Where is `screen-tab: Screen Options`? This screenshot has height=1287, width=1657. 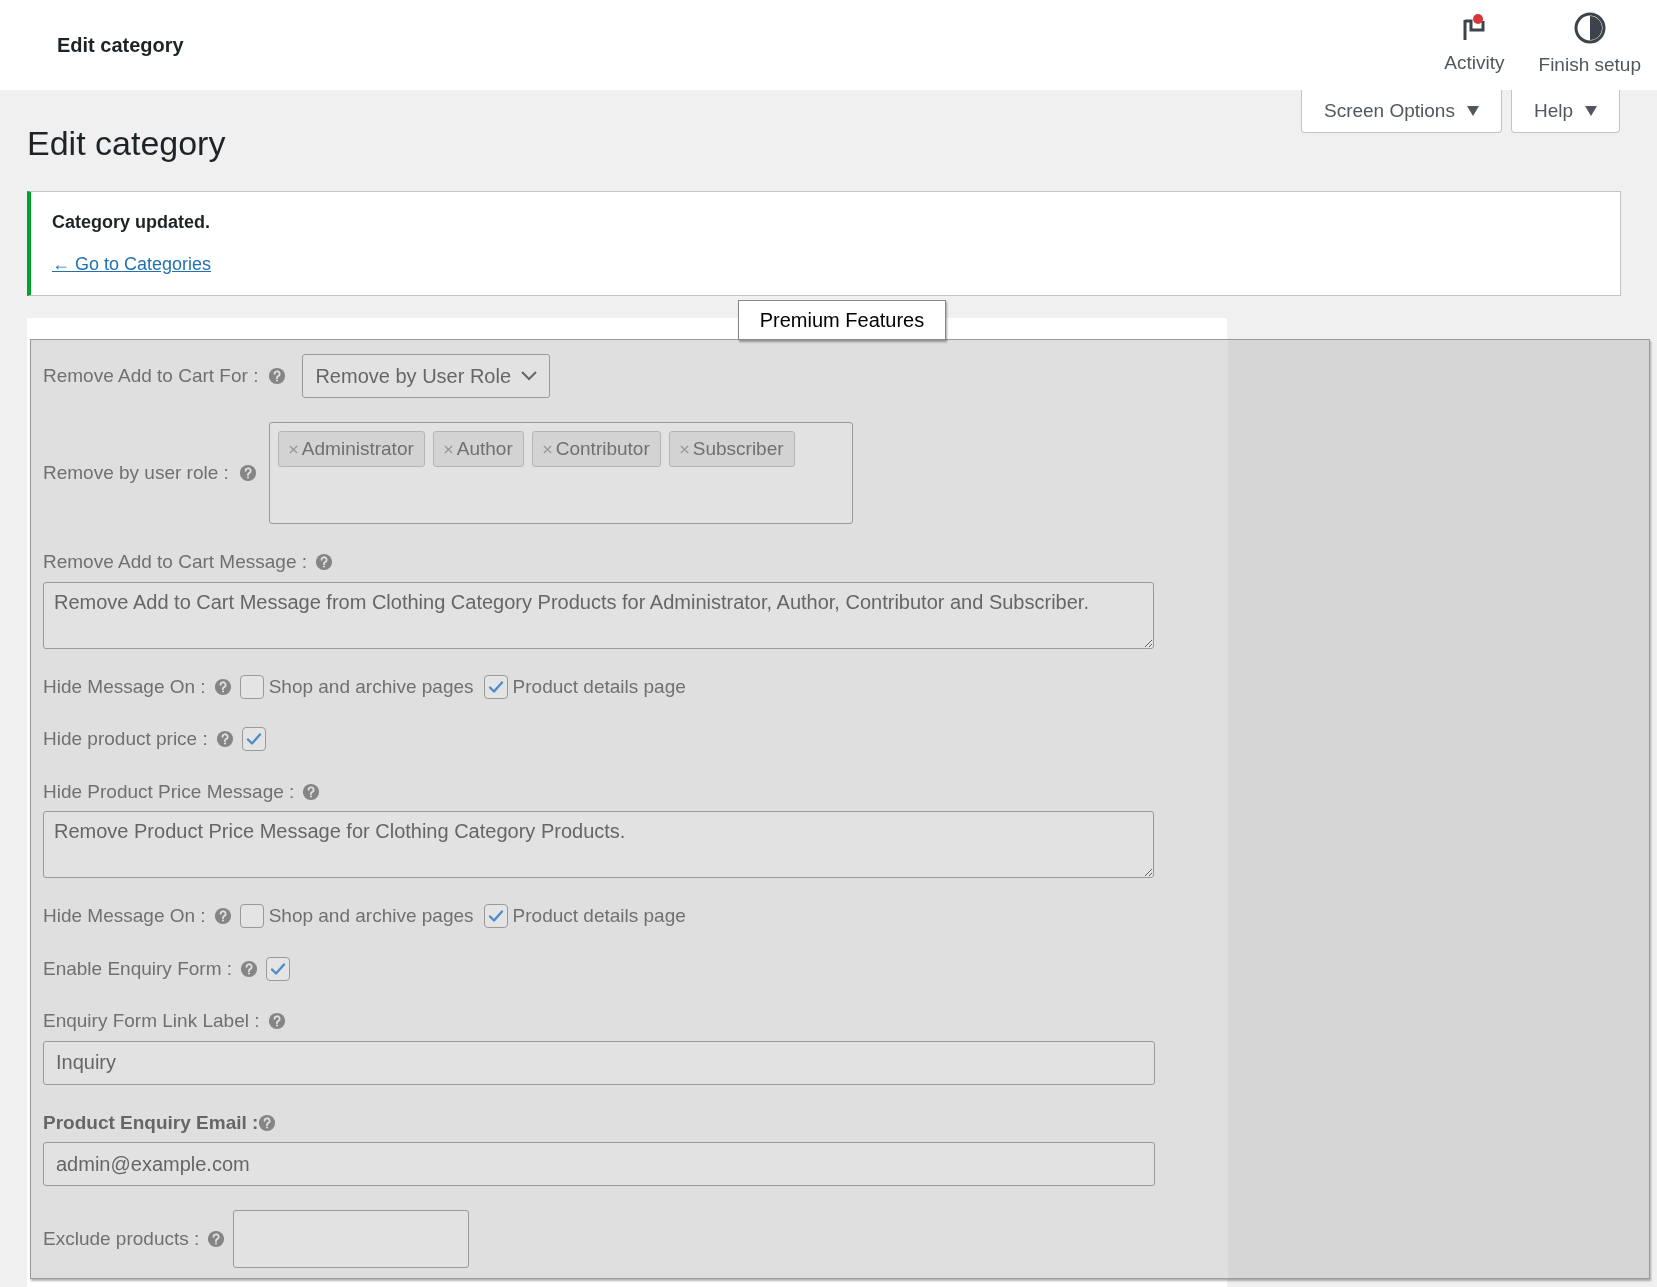 screen-tab: Screen Options is located at coordinates (1401, 111).